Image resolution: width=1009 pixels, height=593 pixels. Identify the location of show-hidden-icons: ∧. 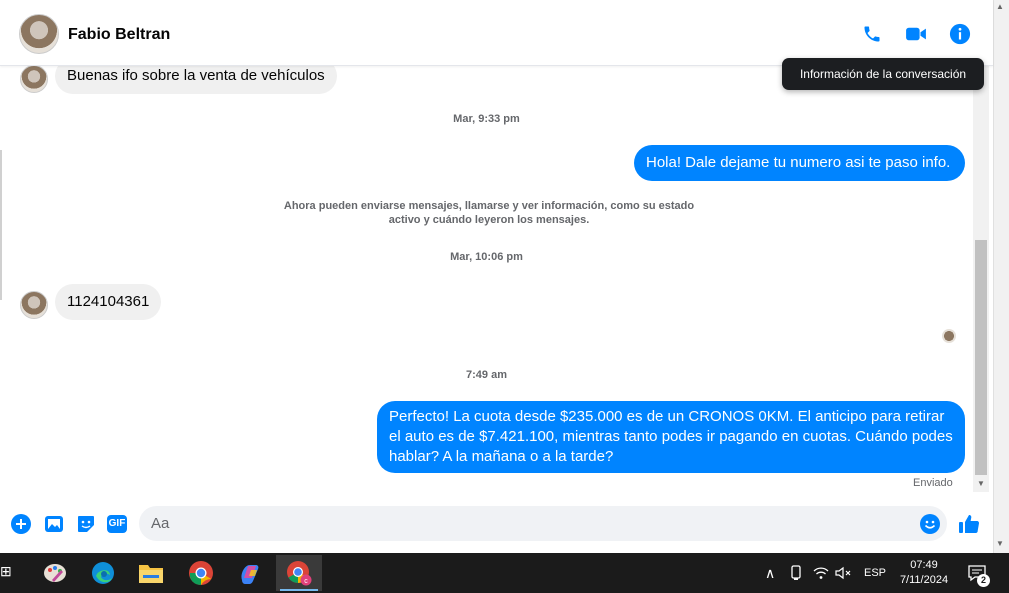
(770, 573).